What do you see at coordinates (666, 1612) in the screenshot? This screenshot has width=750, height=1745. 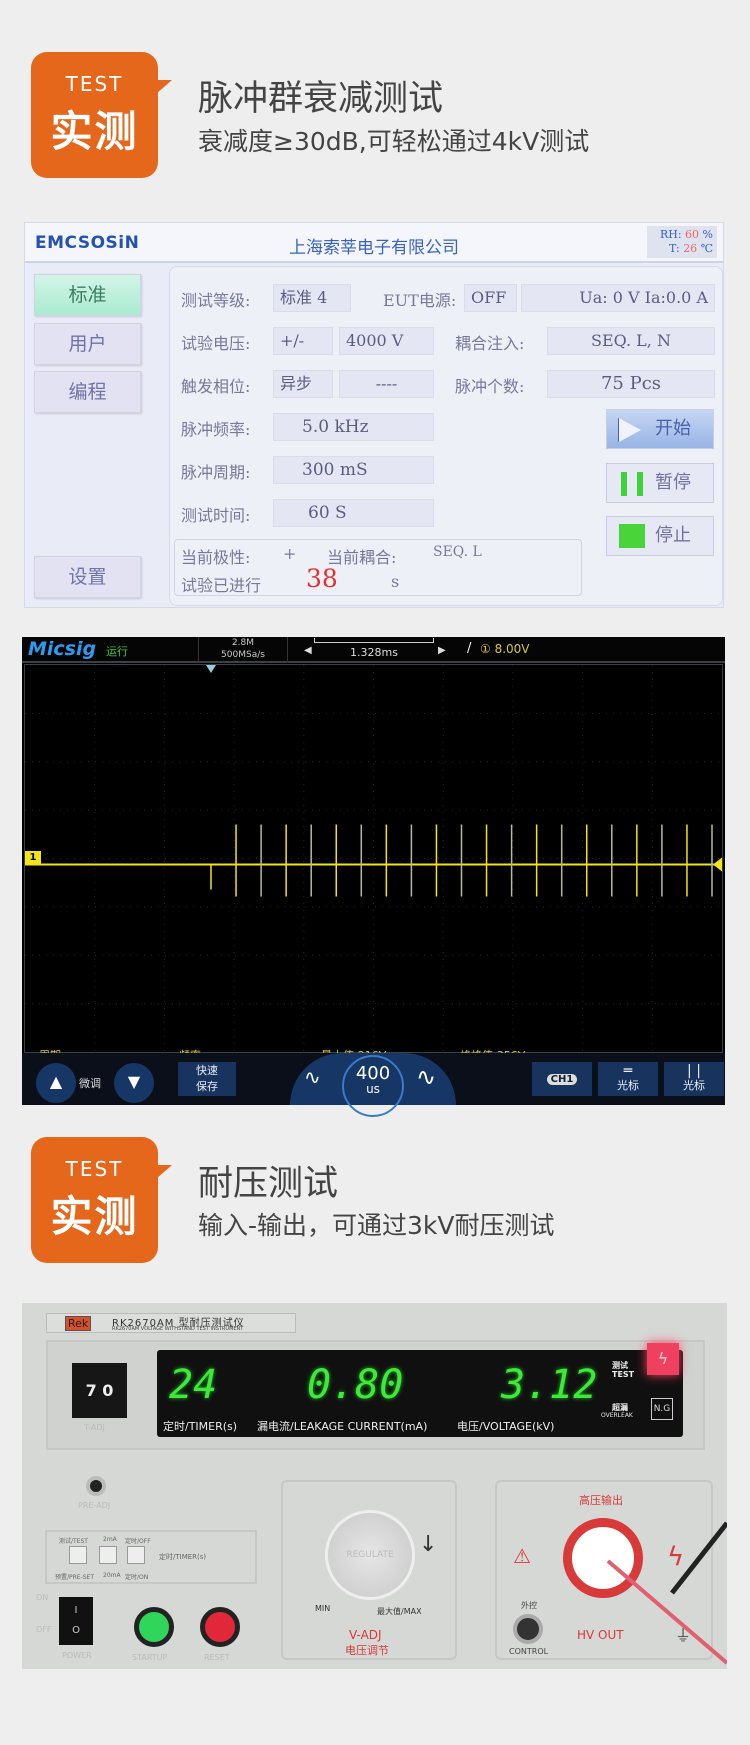 I see `red-test-lead` at bounding box center [666, 1612].